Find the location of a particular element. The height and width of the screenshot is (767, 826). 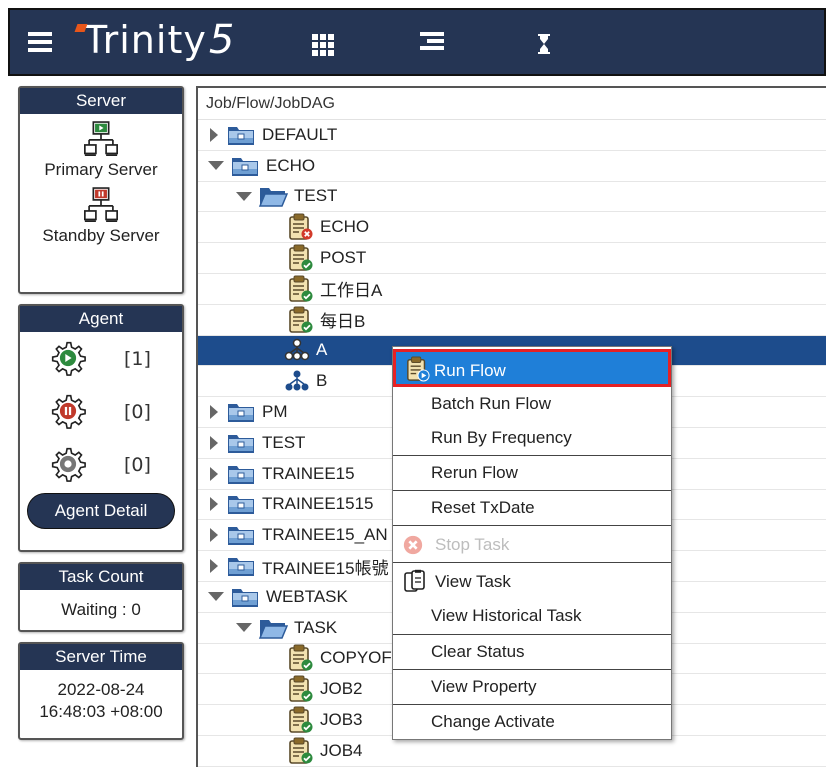

tree-node-label: TEST is located at coordinates (284, 442).